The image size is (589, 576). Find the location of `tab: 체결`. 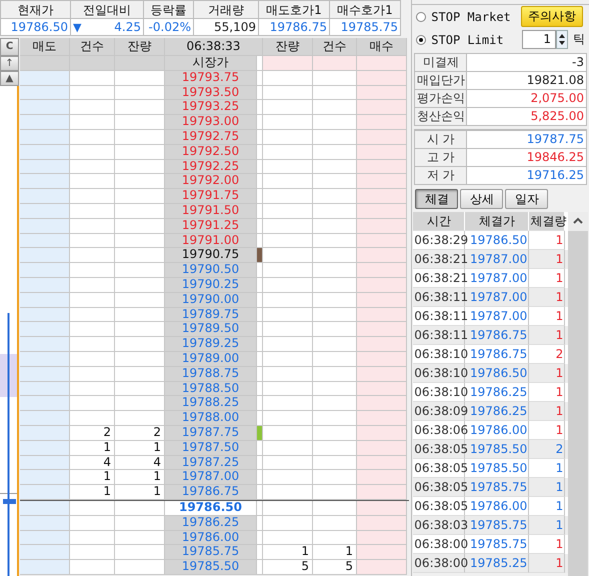

tab: 체결 is located at coordinates (436, 199).